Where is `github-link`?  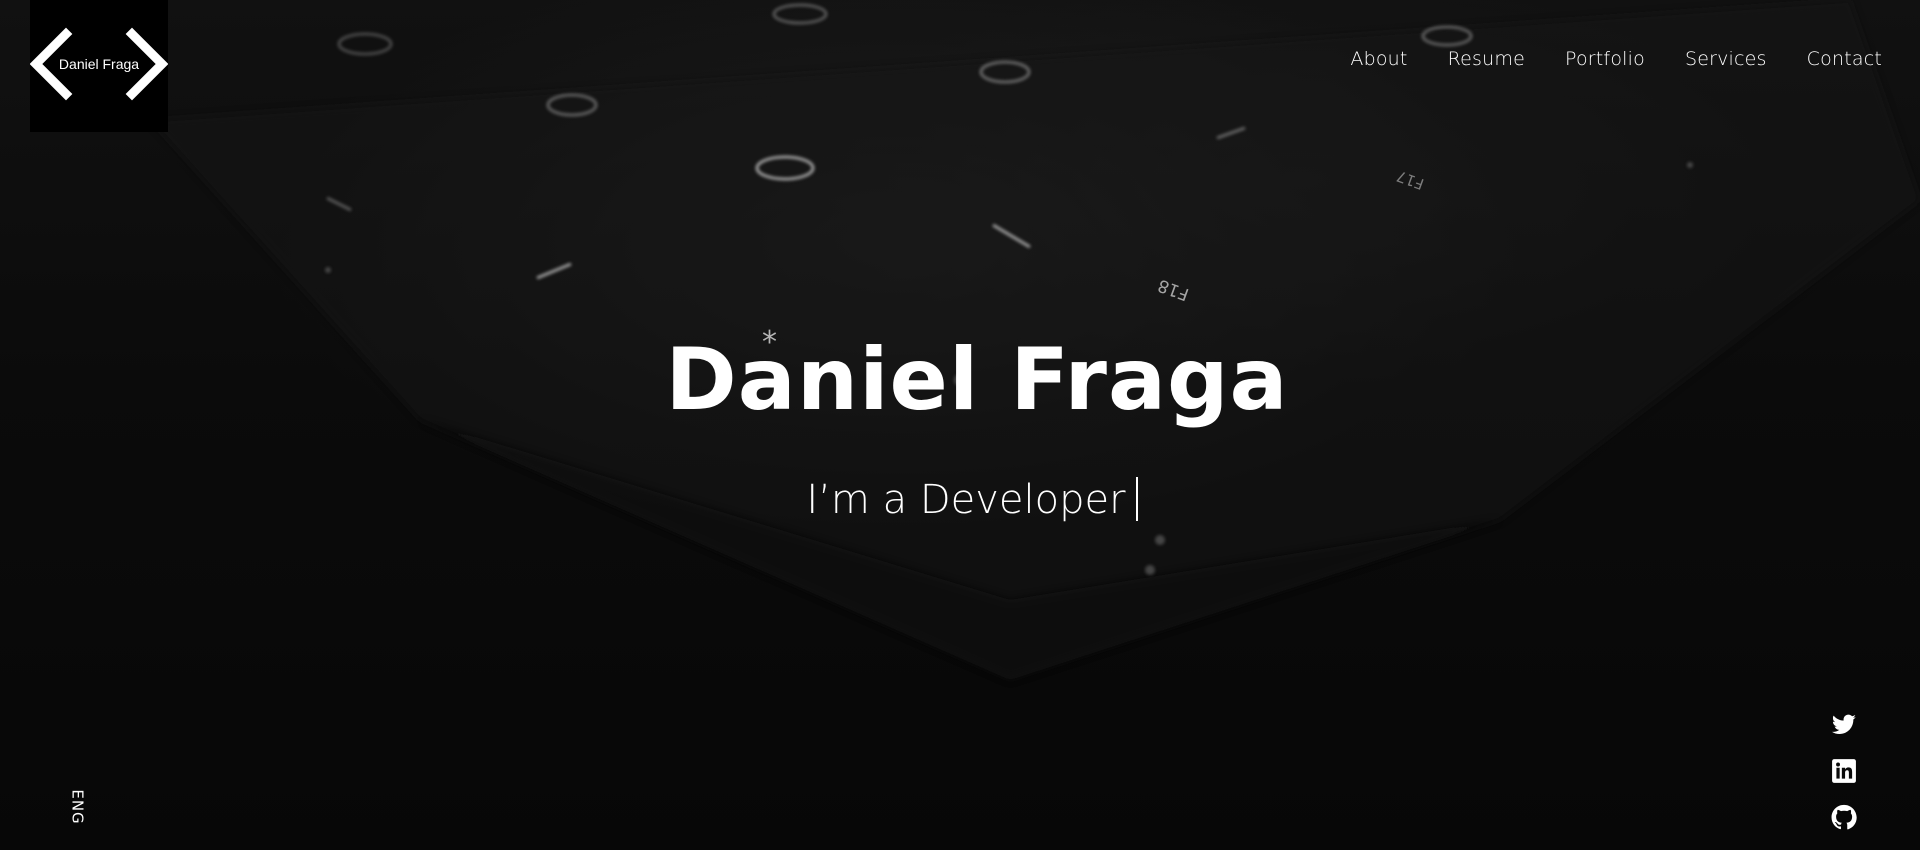 github-link is located at coordinates (1844, 817).